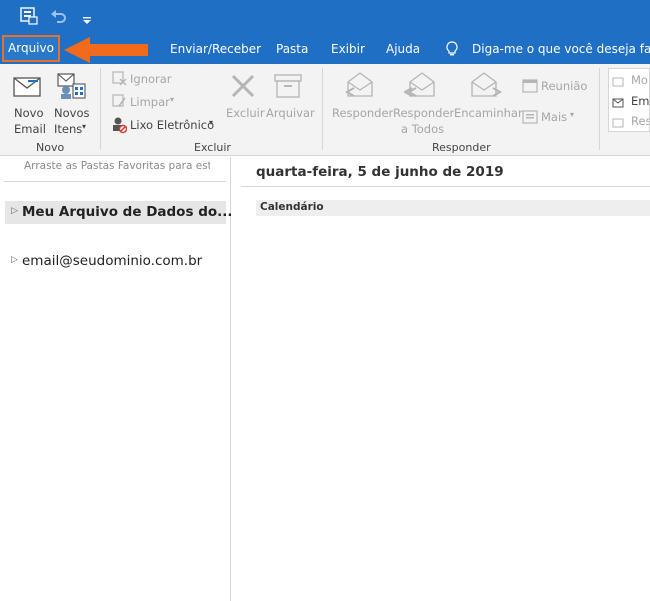 This screenshot has height=601, width=650. What do you see at coordinates (325, 17) in the screenshot?
I see `title-bar` at bounding box center [325, 17].